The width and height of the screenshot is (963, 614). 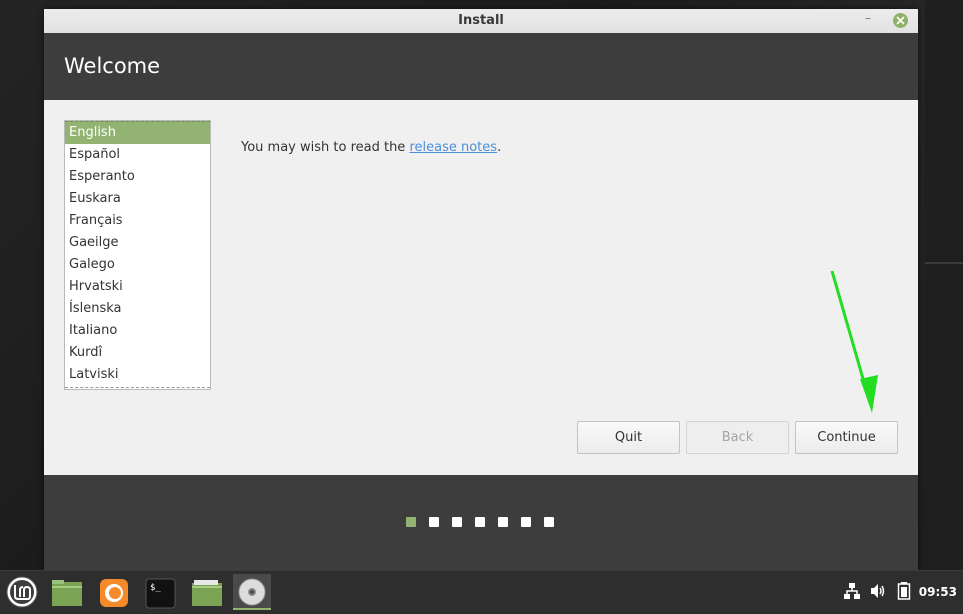 I want to click on language-item: Galego, so click(x=137, y=265).